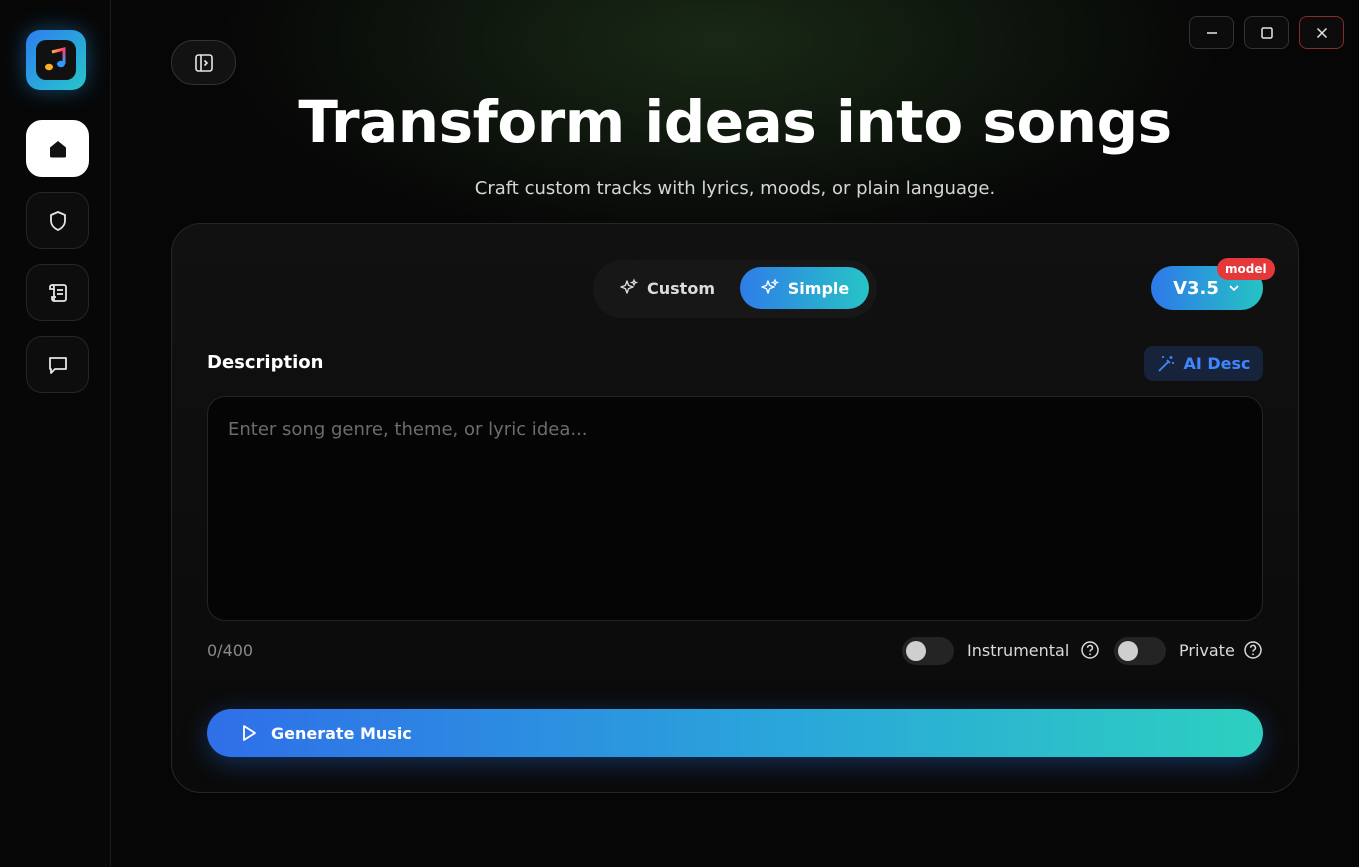 The width and height of the screenshot is (1359, 867). I want to click on scroll-icon, so click(57, 292).